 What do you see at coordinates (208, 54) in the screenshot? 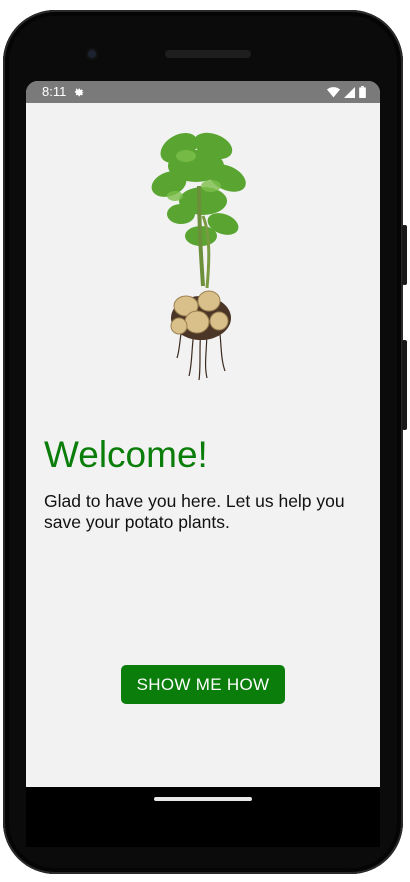
I see `earpiece-speaker` at bounding box center [208, 54].